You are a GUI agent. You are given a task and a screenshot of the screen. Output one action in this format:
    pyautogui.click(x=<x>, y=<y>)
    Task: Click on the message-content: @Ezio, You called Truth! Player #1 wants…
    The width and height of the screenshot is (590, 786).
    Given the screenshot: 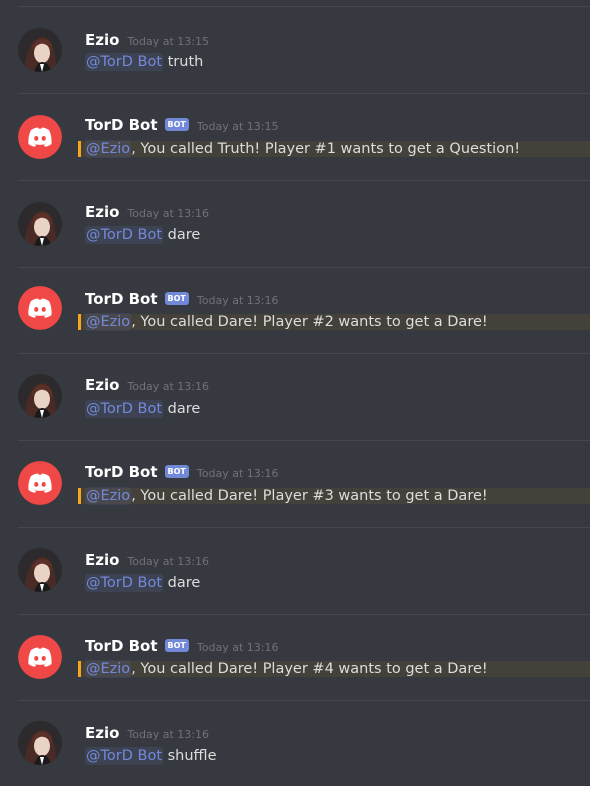 What is the action you would take?
    pyautogui.click(x=302, y=149)
    